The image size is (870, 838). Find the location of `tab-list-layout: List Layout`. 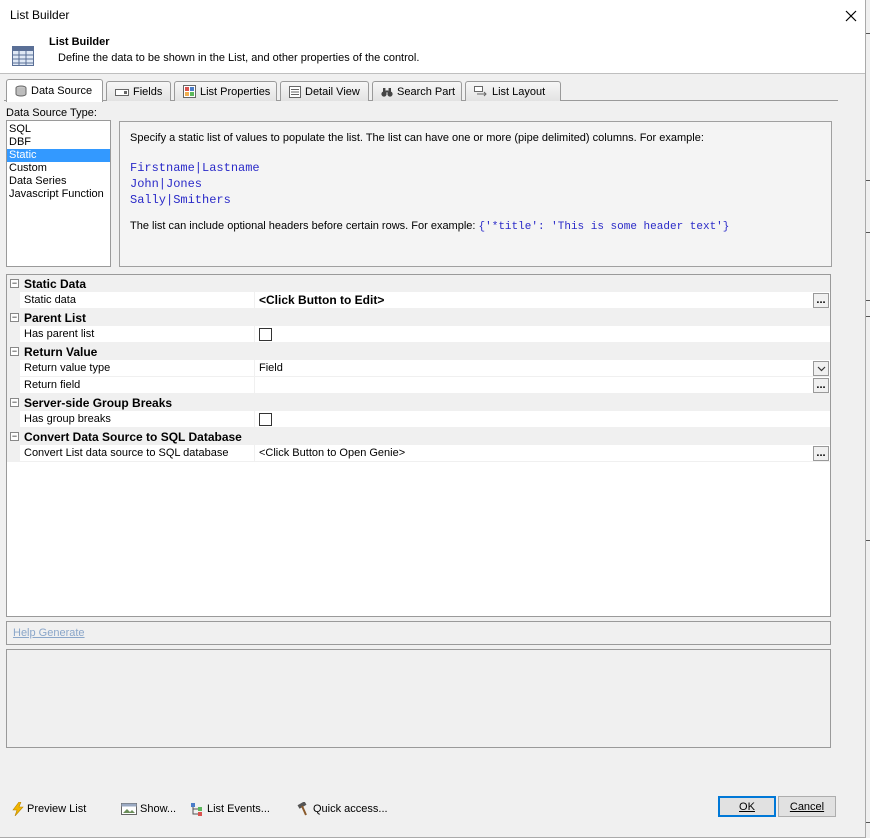

tab-list-layout: List Layout is located at coordinates (513, 91).